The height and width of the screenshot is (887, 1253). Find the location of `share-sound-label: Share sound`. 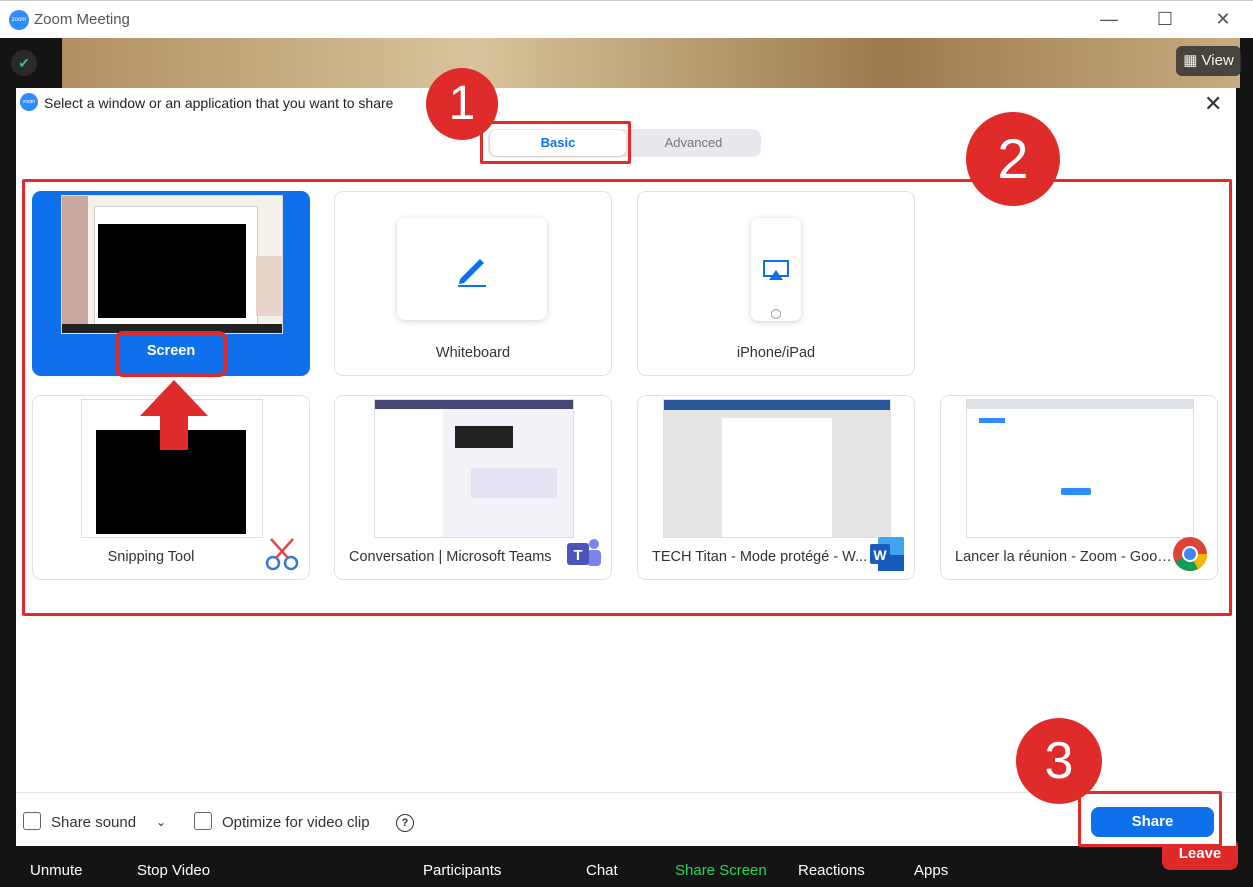

share-sound-label: Share sound is located at coordinates (94, 822).